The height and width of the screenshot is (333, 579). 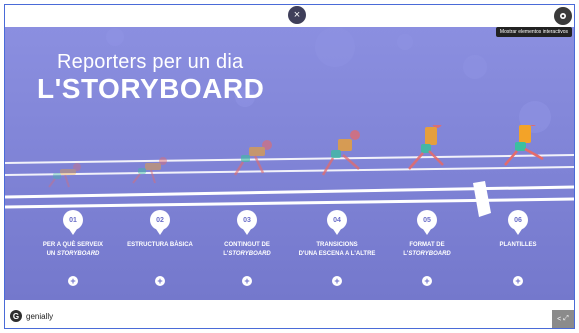 I want to click on step-label-03: CONTINGUT DE L'STORYBOARD, so click(x=247, y=250).